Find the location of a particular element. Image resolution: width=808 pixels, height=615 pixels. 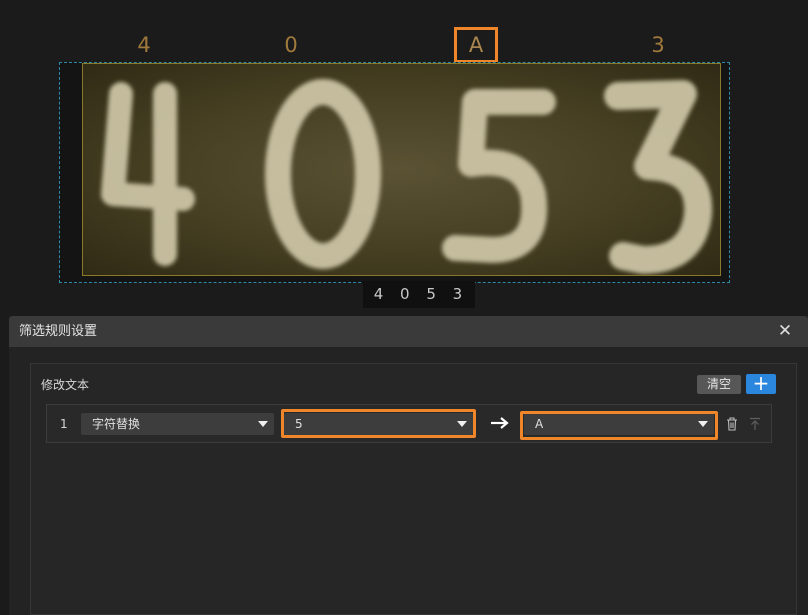

plus-icon: + is located at coordinates (761, 383).